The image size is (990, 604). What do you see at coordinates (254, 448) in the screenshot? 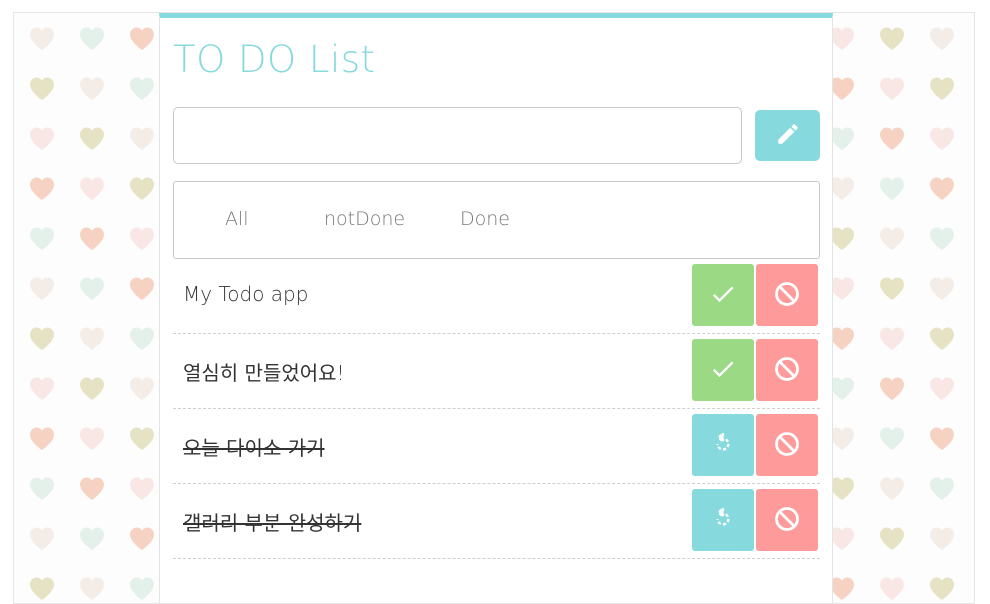
I see `todo-text: 오늘 다이소 가기` at bounding box center [254, 448].